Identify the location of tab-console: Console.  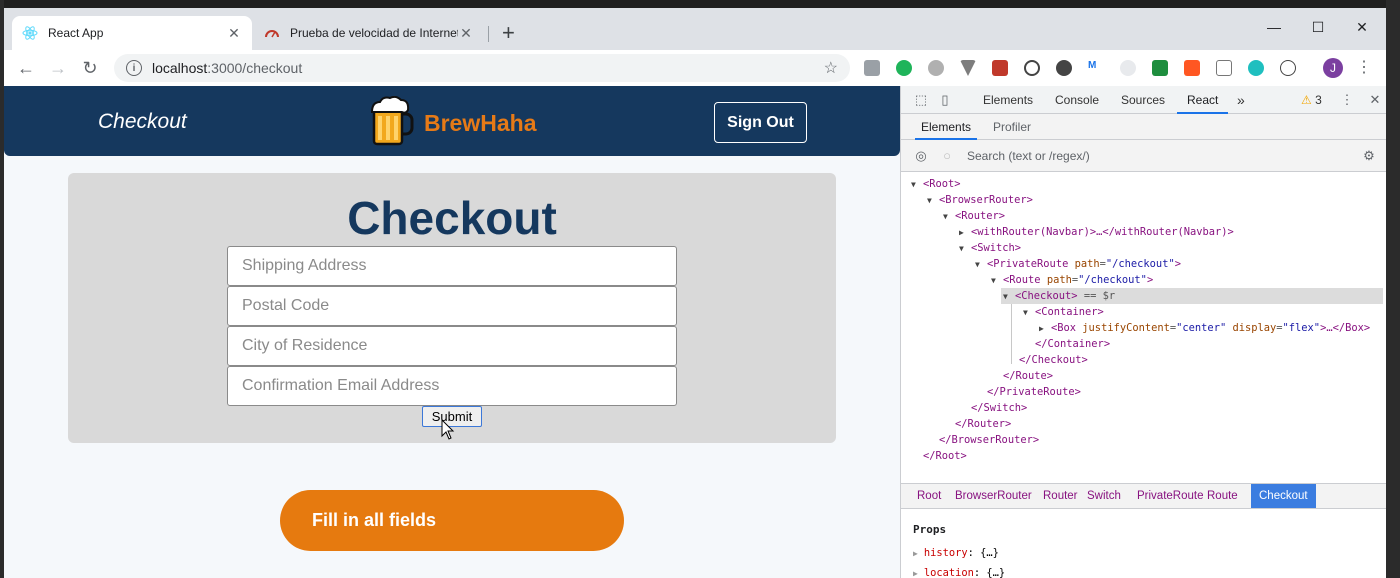
(1077, 100).